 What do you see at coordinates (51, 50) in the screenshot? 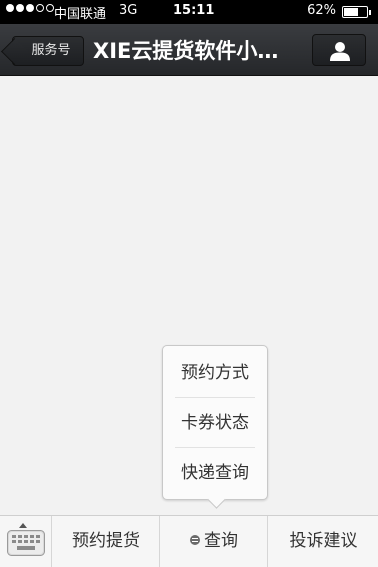
I see `back-button-label: 服务号` at bounding box center [51, 50].